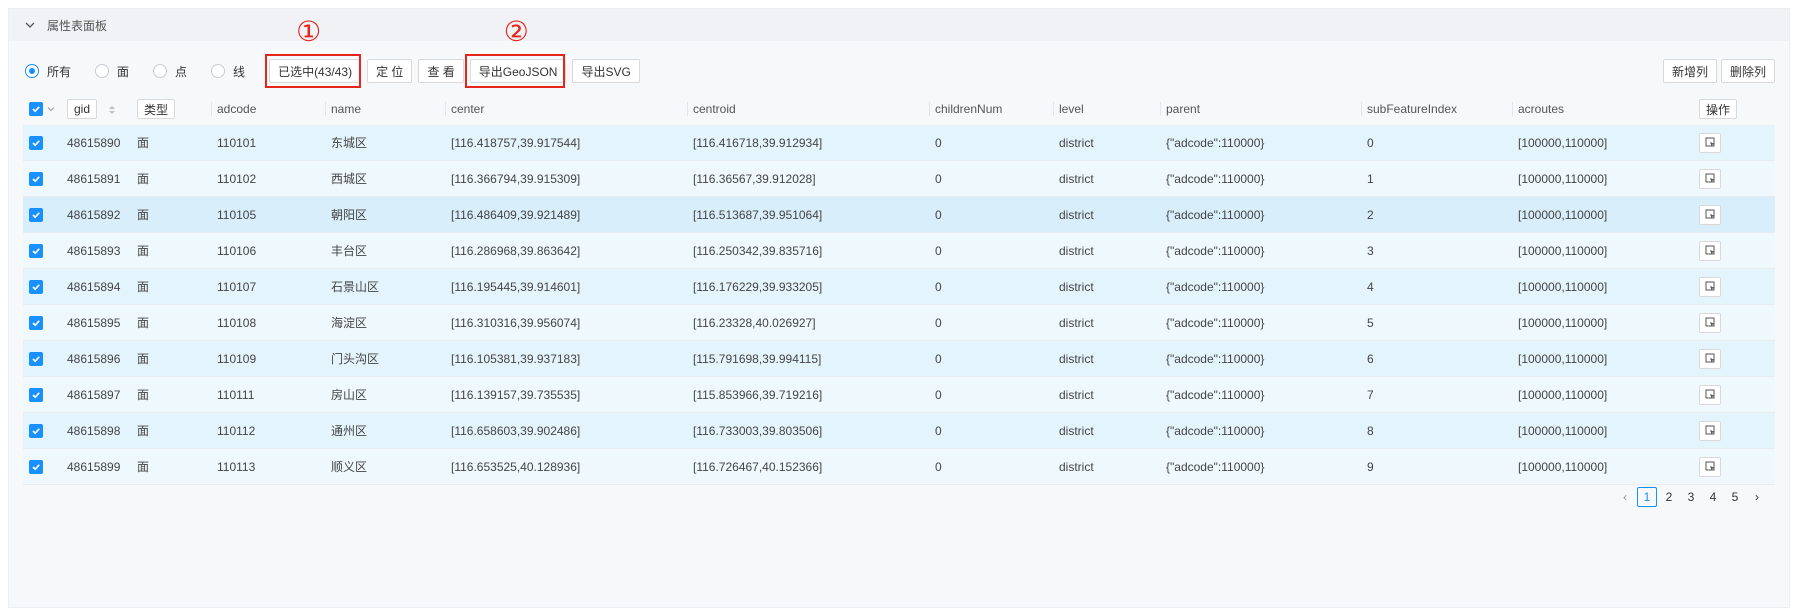  I want to click on radio-checked-icon, so click(32, 71).